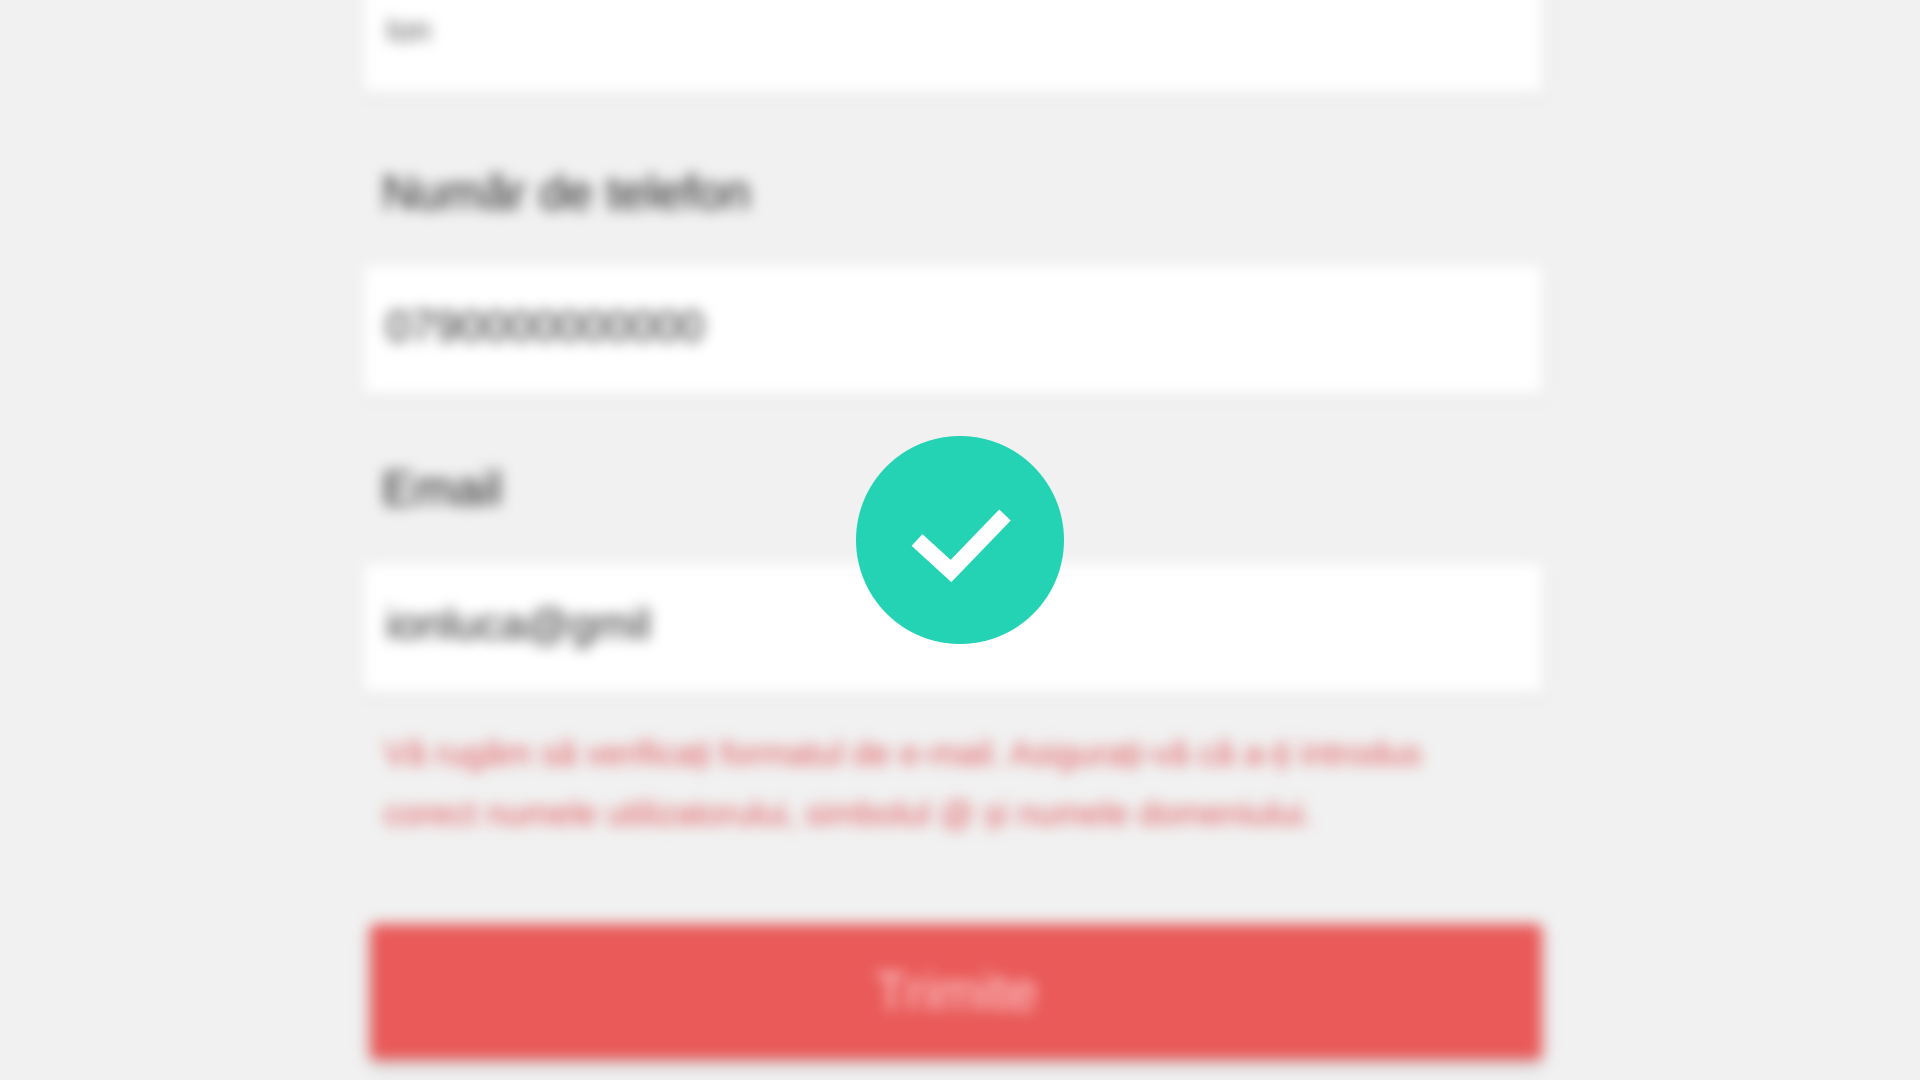 The image size is (1920, 1080). Describe the element at coordinates (442, 489) in the screenshot. I see `email-label: Email` at that location.